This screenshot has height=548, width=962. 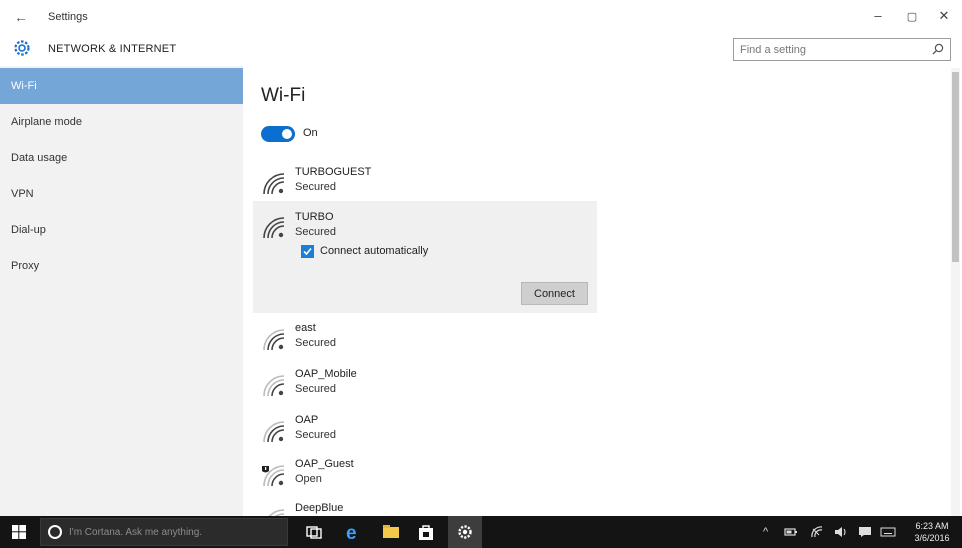 What do you see at coordinates (136, 532) in the screenshot?
I see `cortana-placeholder: I'm Cortana. Ask me anything.` at bounding box center [136, 532].